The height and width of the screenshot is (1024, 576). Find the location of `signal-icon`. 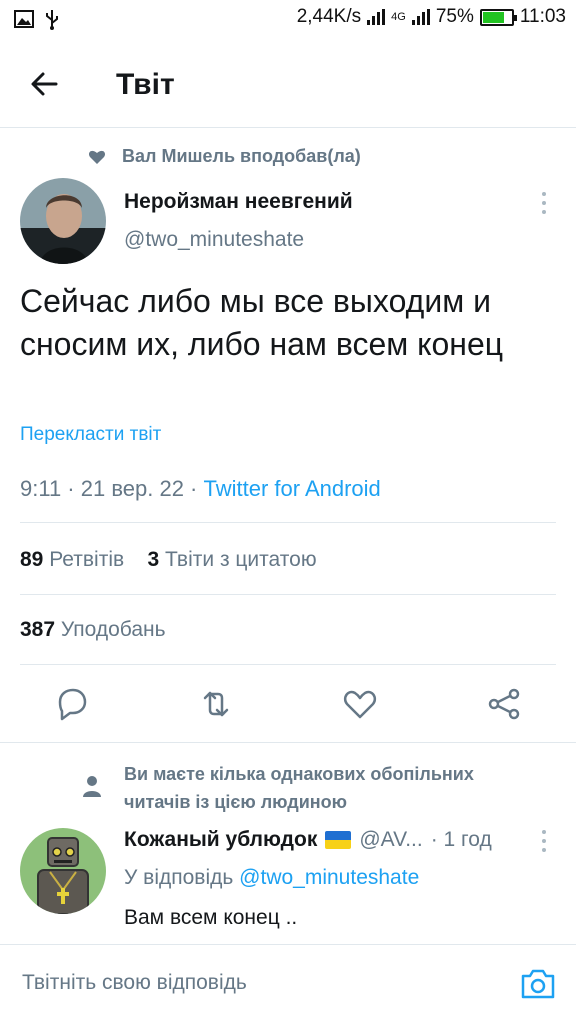

signal-icon is located at coordinates (376, 17).